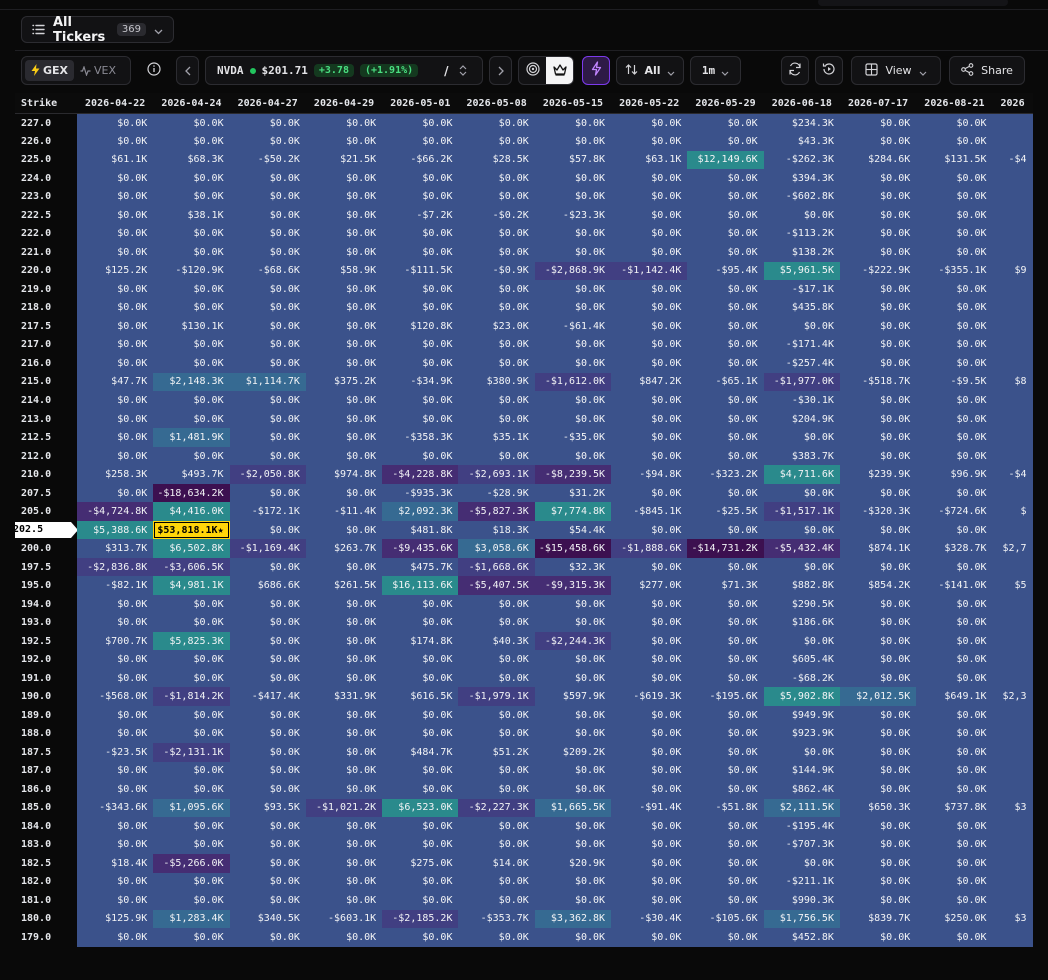 The height and width of the screenshot is (980, 1048). Describe the element at coordinates (1012, 474) in the screenshot. I see `gex-cell: -$4` at that location.